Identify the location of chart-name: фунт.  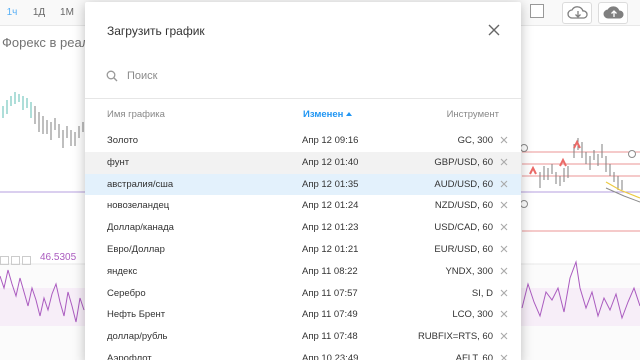
(118, 162).